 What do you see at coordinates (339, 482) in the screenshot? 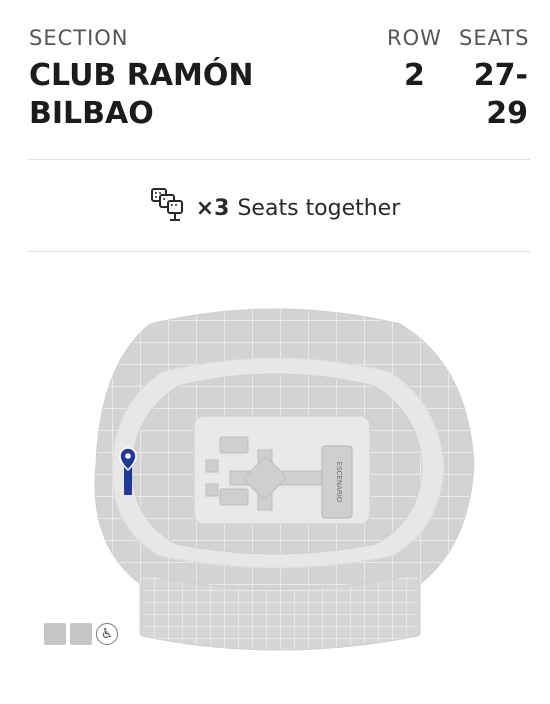
I see `stage-label: ESCENARIO` at bounding box center [339, 482].